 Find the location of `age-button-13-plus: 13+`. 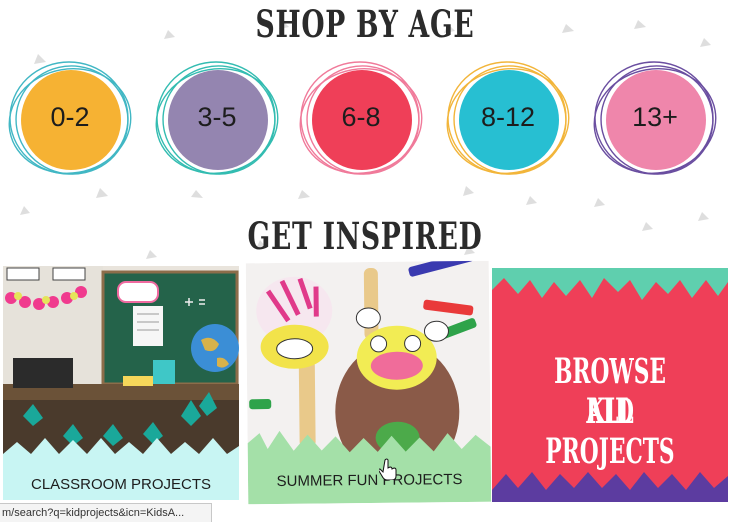

age-button-13-plus: 13+ is located at coordinates (655, 119).